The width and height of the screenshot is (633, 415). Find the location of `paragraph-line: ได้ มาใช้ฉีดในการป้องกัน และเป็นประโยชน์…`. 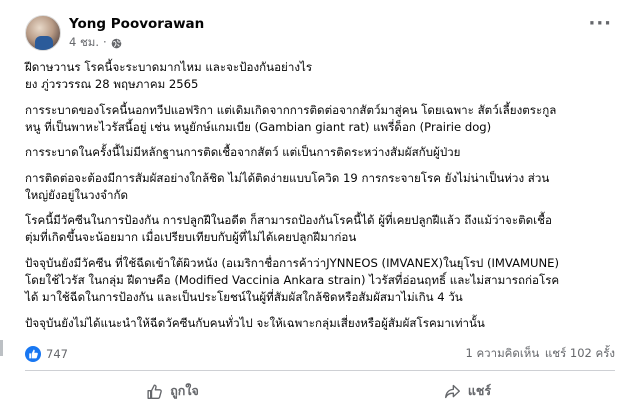

paragraph-line: ได้ มาใช้ฉีดในการป้องกัน และเป็นประโยชน์… is located at coordinates (244, 296).